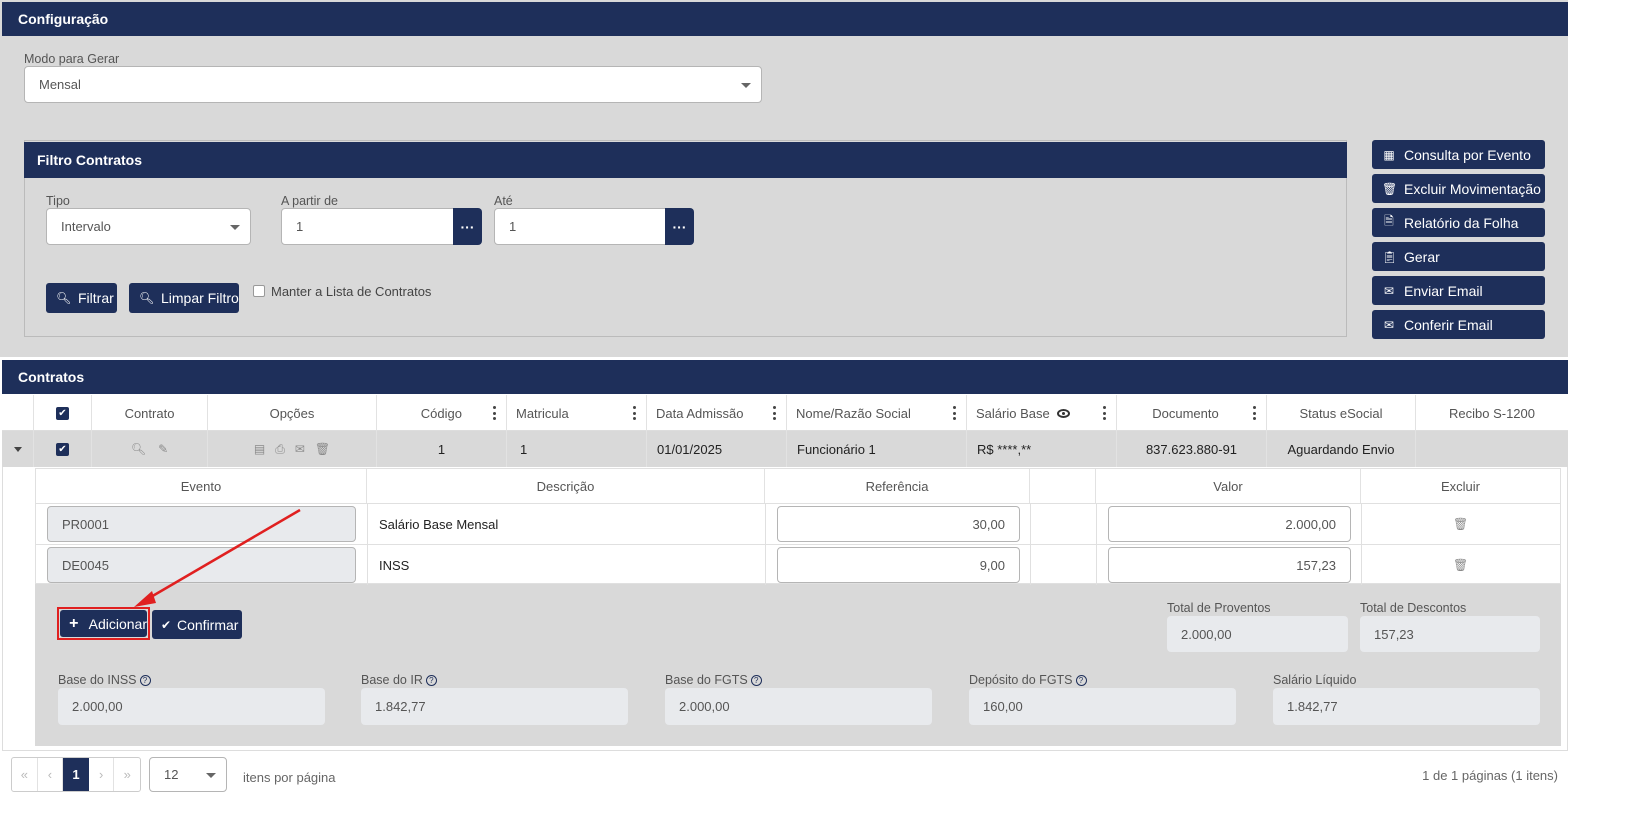 This screenshot has width=1632, height=831. Describe the element at coordinates (1492, 449) in the screenshot. I see `cell-recibo` at that location.